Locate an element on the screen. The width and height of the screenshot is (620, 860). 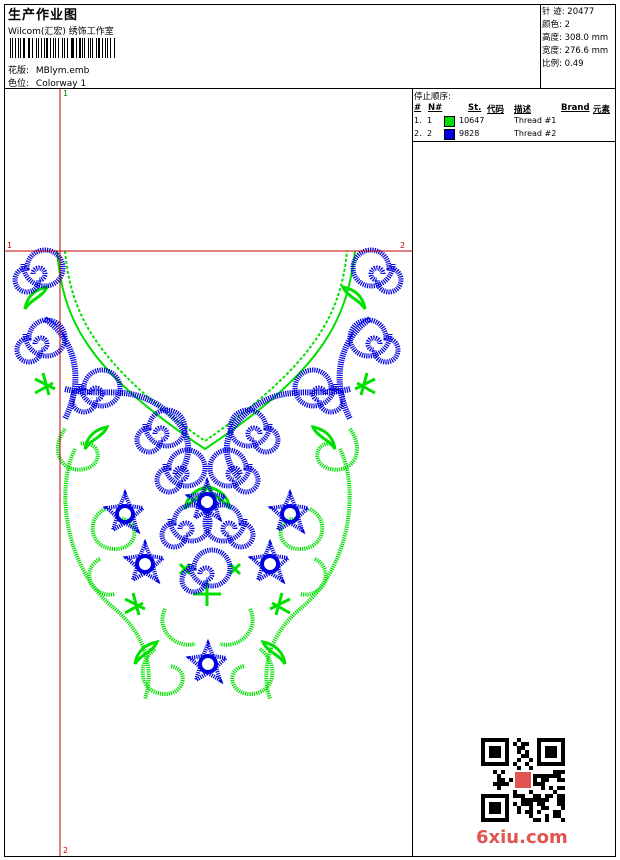
stats-divider is located at coordinates (540, 46).